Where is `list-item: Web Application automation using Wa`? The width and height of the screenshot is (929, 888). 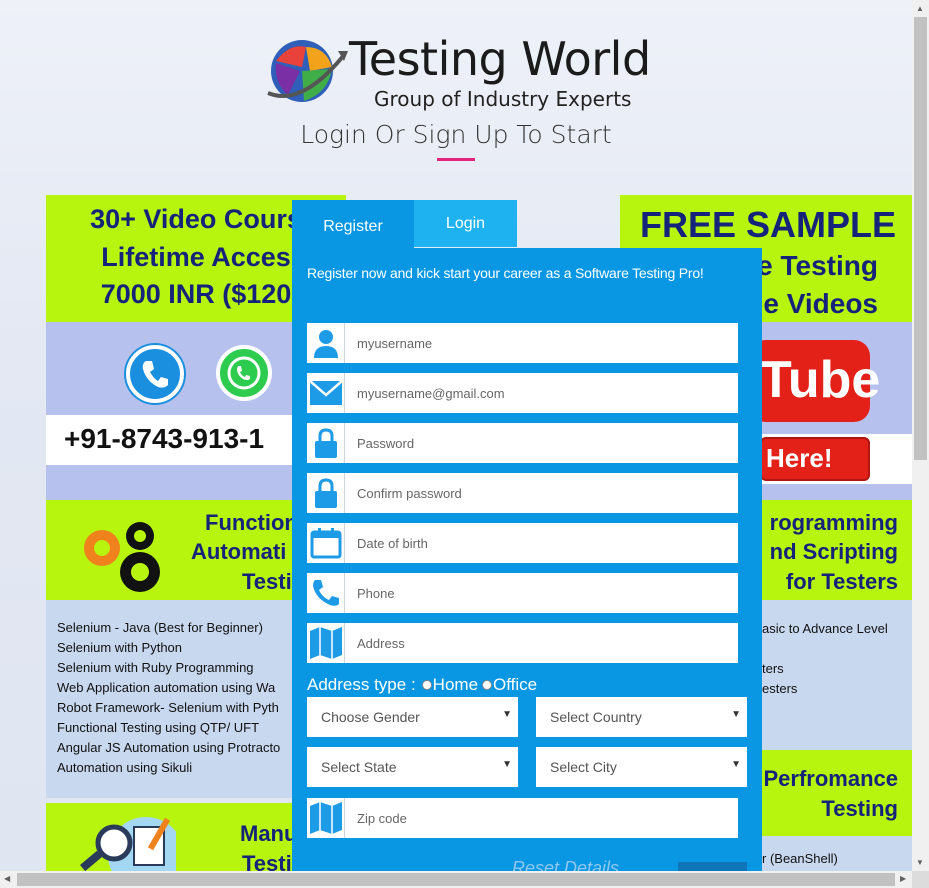
list-item: Web Application automation using Wa is located at coordinates (166, 687).